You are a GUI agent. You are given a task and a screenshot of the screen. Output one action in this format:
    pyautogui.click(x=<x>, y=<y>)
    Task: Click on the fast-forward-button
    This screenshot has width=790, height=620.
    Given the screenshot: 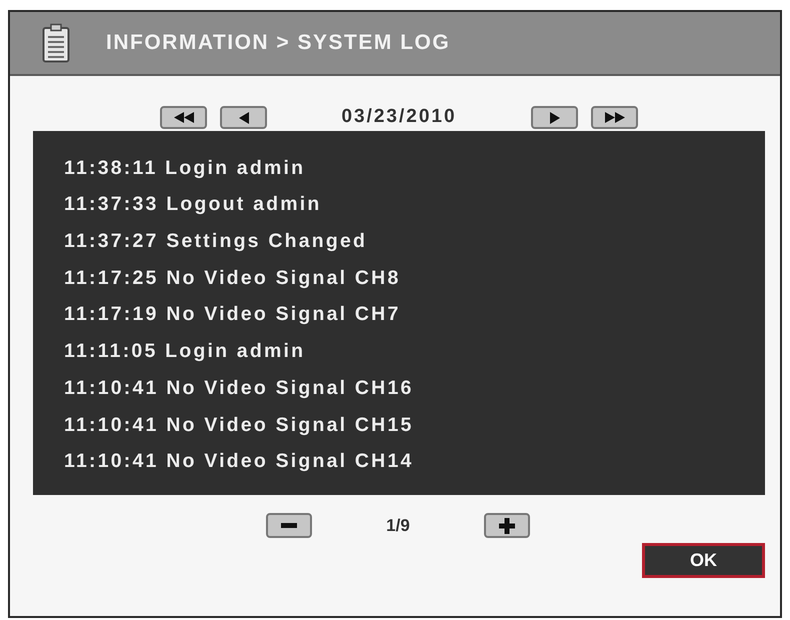 What is the action you would take?
    pyautogui.click(x=614, y=117)
    